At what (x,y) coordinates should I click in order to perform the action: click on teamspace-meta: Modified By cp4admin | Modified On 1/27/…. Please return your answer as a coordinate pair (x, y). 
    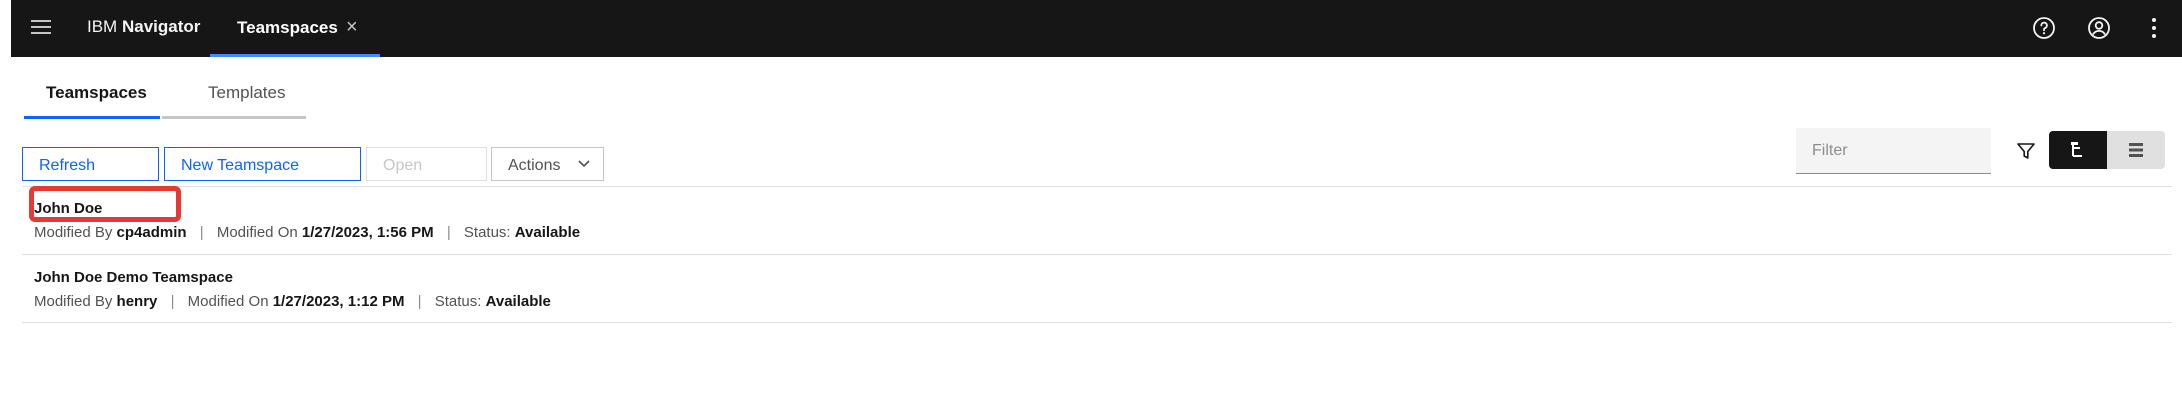
    Looking at the image, I should click on (307, 232).